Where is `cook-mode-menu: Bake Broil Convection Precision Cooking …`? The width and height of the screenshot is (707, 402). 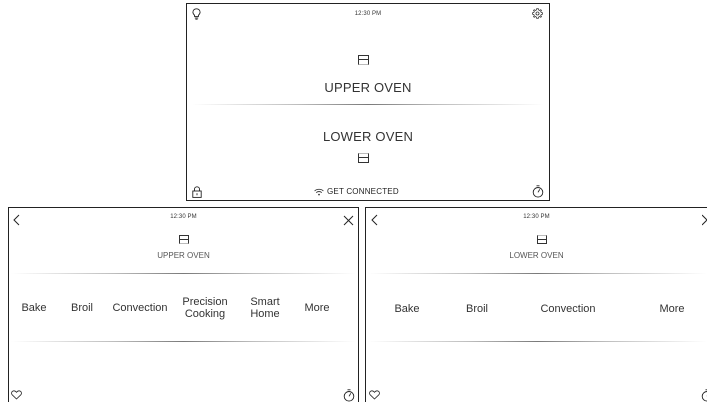 cook-mode-menu: Bake Broil Convection Precision Cooking … is located at coordinates (176, 308).